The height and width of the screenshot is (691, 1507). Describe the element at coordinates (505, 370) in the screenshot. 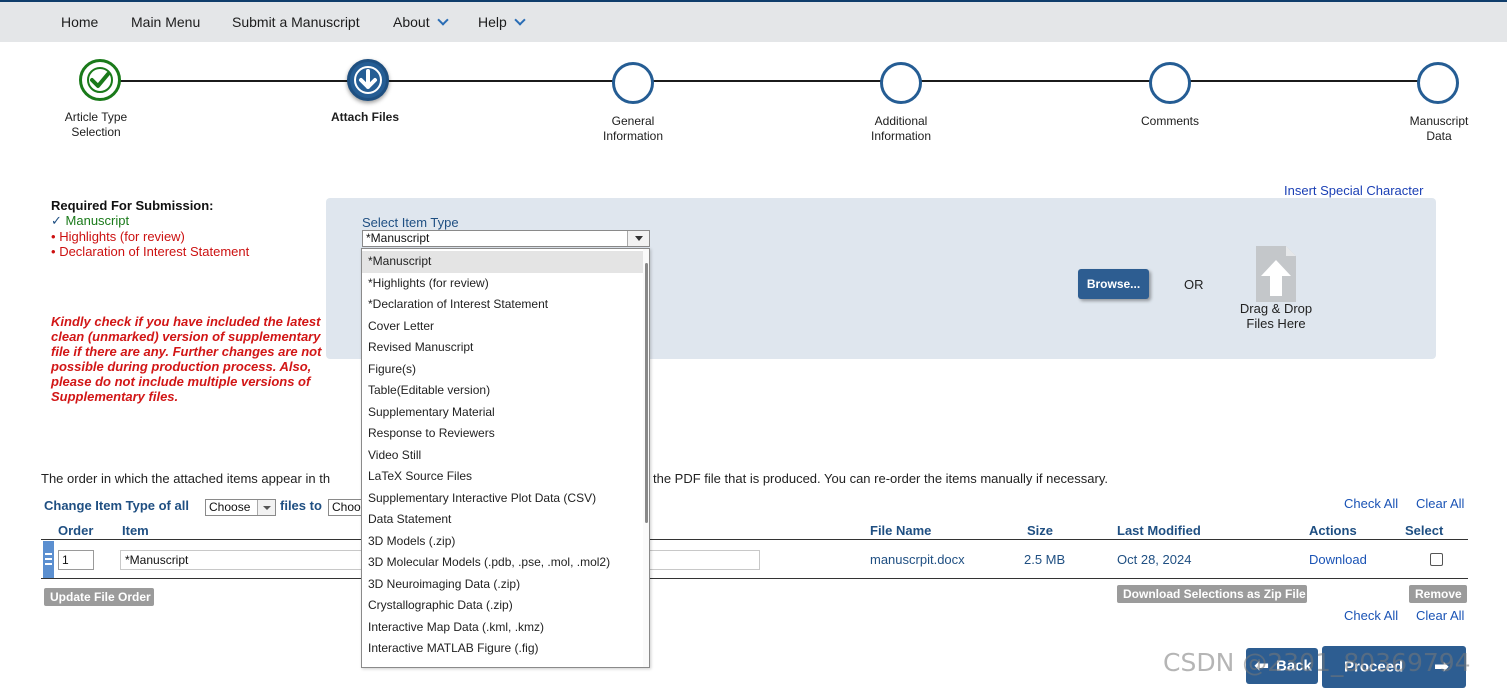

I see `dropdown-option: Figure(s)` at that location.